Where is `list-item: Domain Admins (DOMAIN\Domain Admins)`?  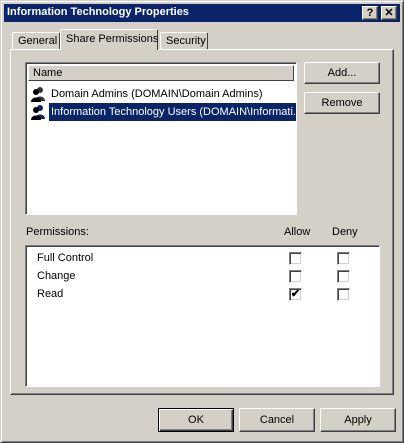
list-item: Domain Admins (DOMAIN\Domain Admins) is located at coordinates (161, 94).